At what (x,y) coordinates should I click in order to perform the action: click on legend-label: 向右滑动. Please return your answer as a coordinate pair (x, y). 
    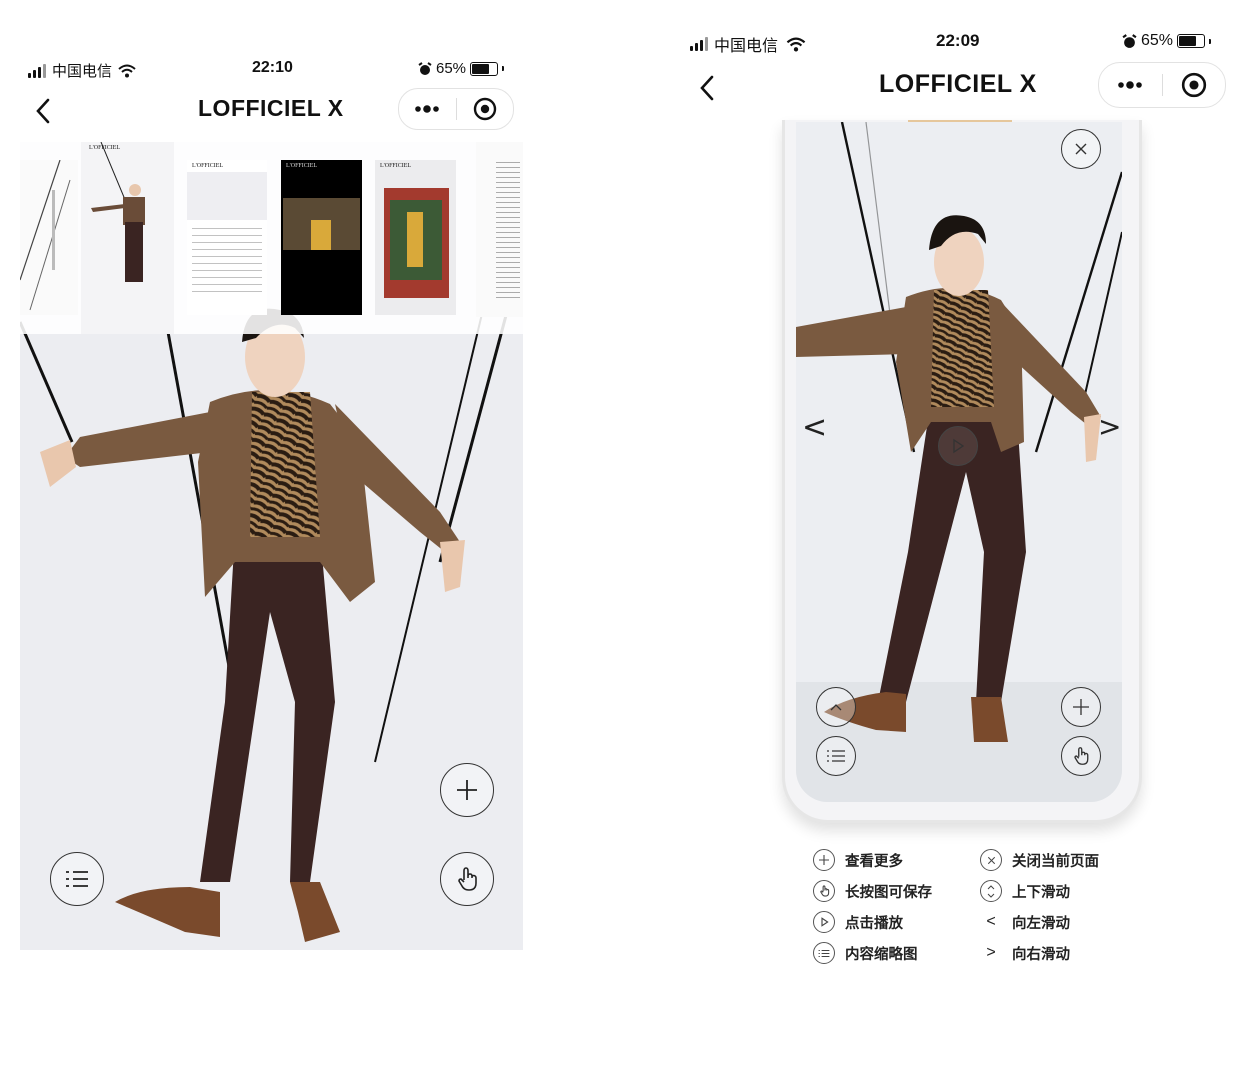
    Looking at the image, I should click on (1041, 954).